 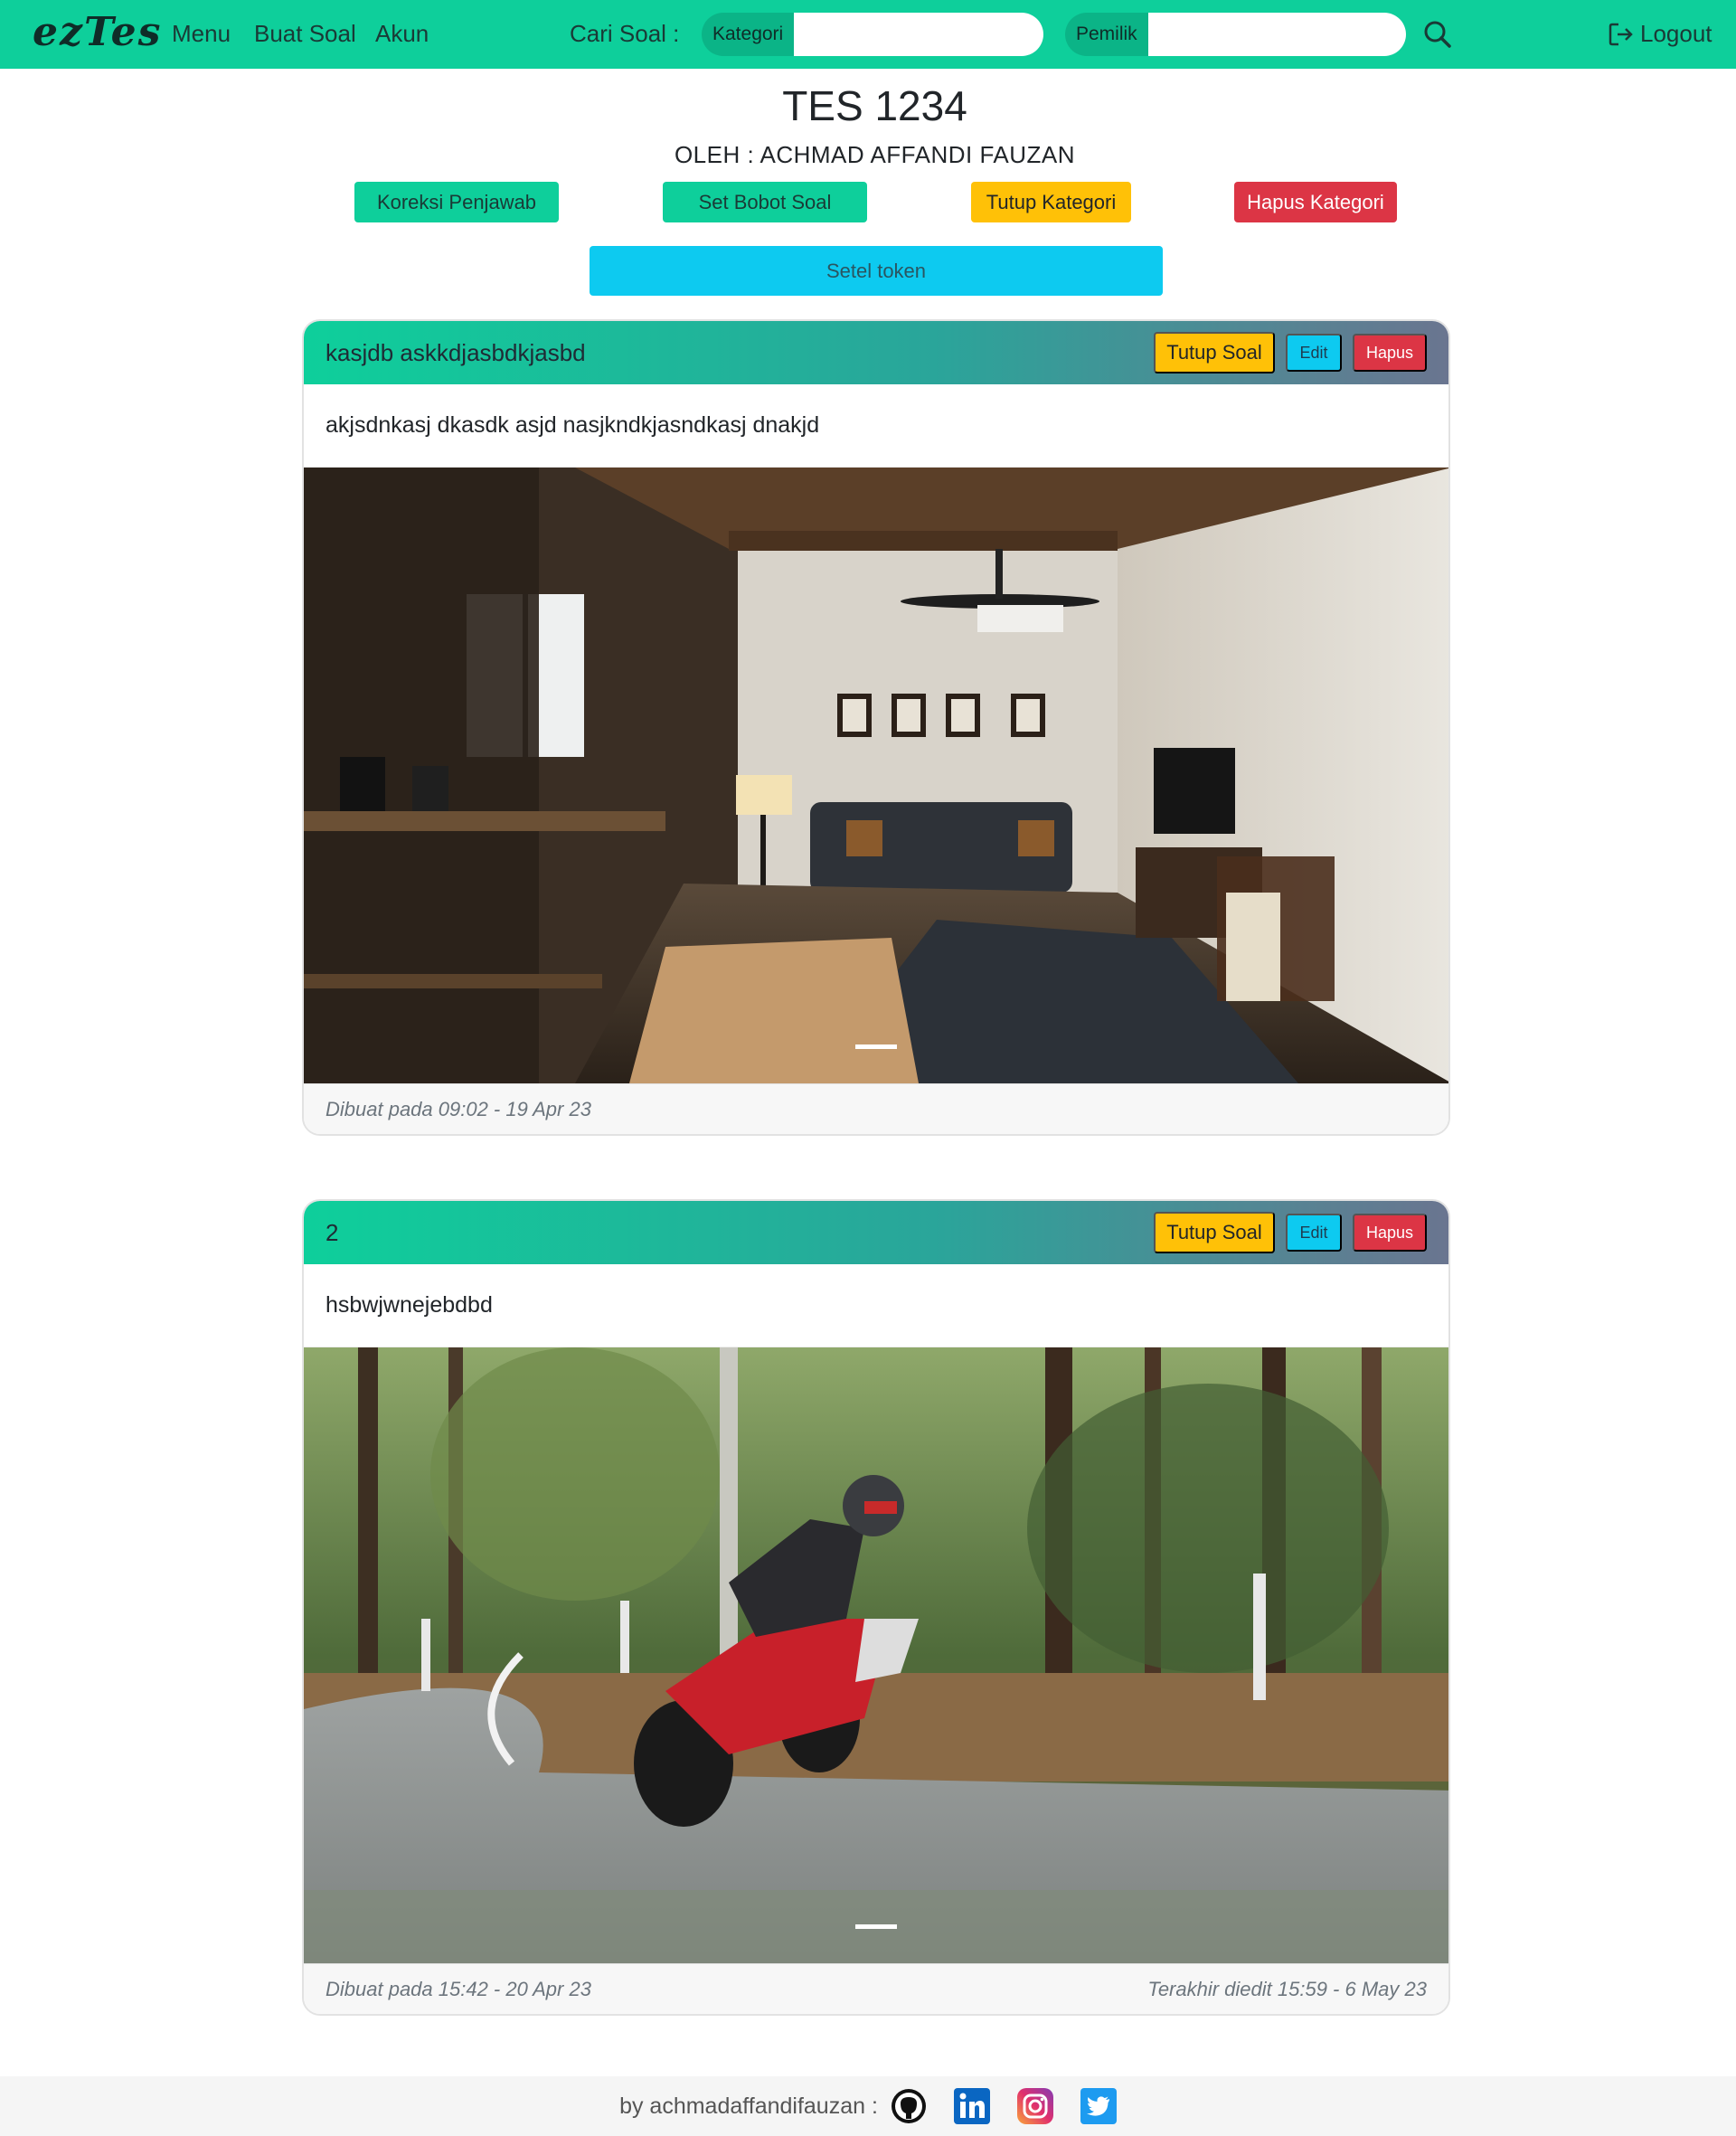 I want to click on logout-button: Logout, so click(x=1660, y=34).